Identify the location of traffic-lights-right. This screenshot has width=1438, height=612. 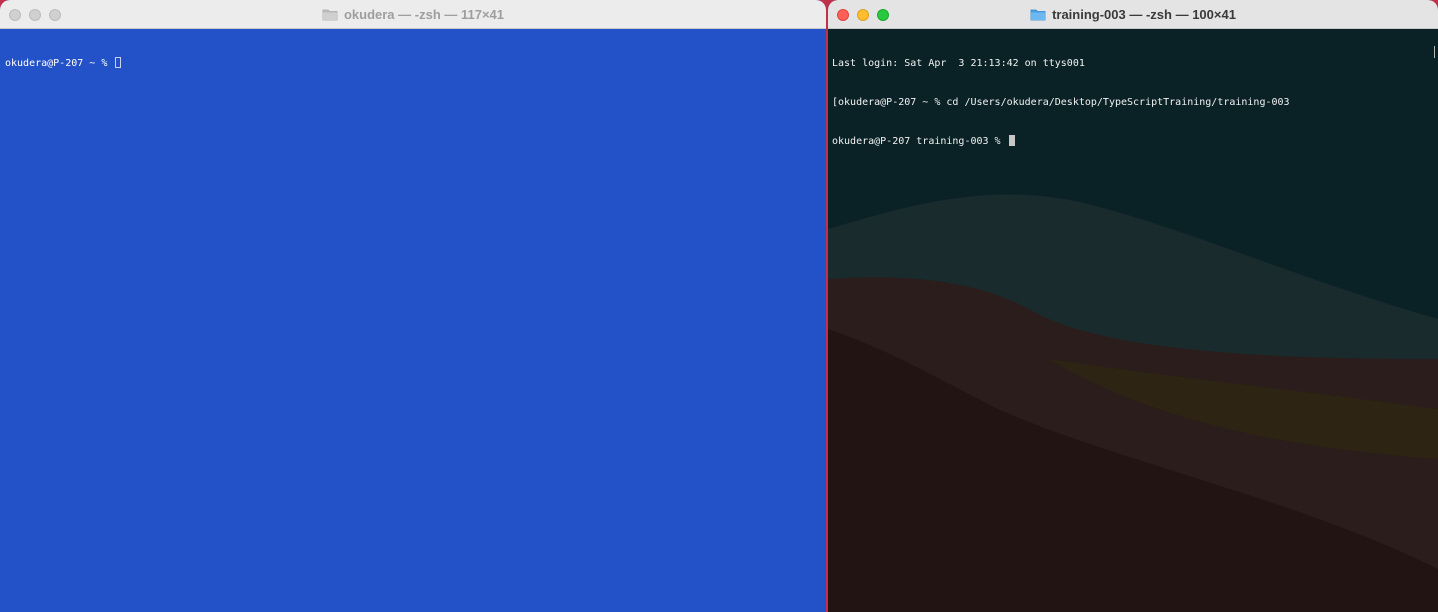
(863, 15).